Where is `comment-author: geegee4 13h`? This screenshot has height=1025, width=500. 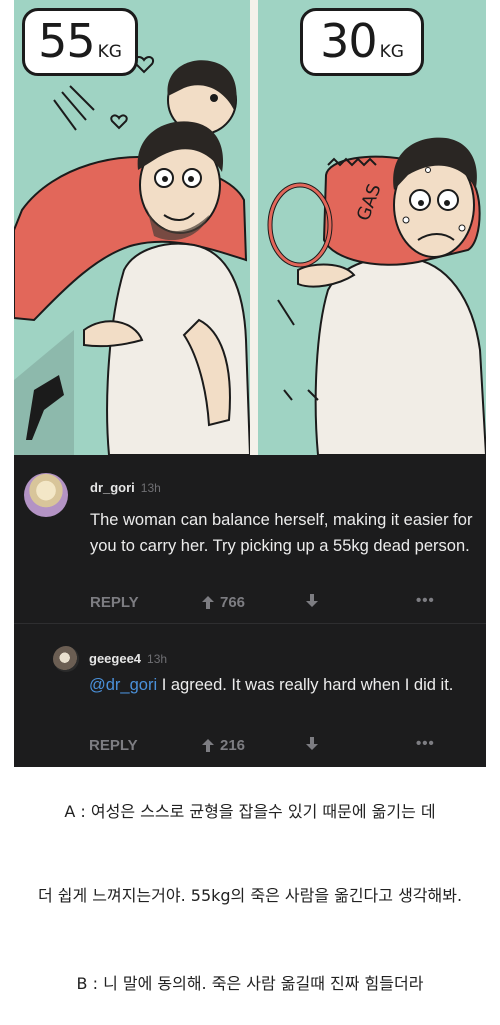
comment-author: geegee4 13h is located at coordinates (128, 658).